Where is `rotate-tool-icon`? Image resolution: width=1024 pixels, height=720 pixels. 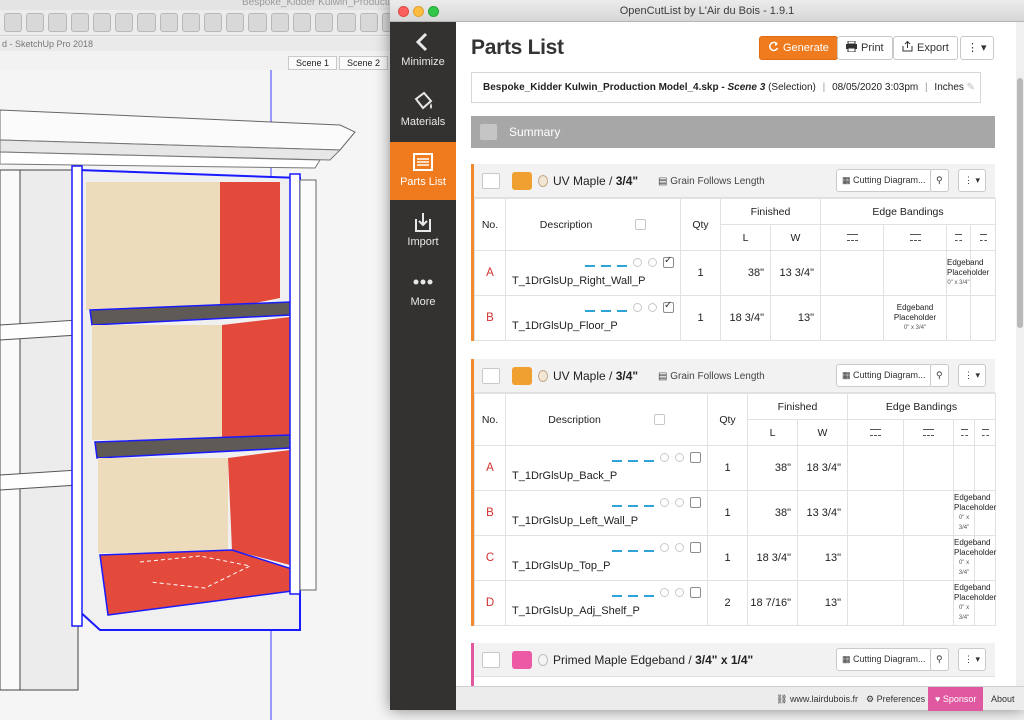
rotate-tool-icon is located at coordinates (168, 22).